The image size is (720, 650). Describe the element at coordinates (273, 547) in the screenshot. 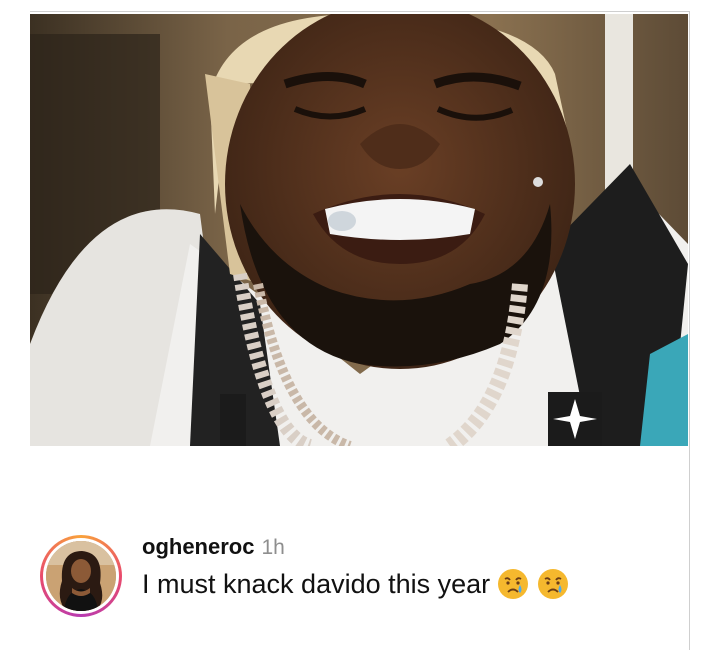

I see `timestamp: 1h` at that location.